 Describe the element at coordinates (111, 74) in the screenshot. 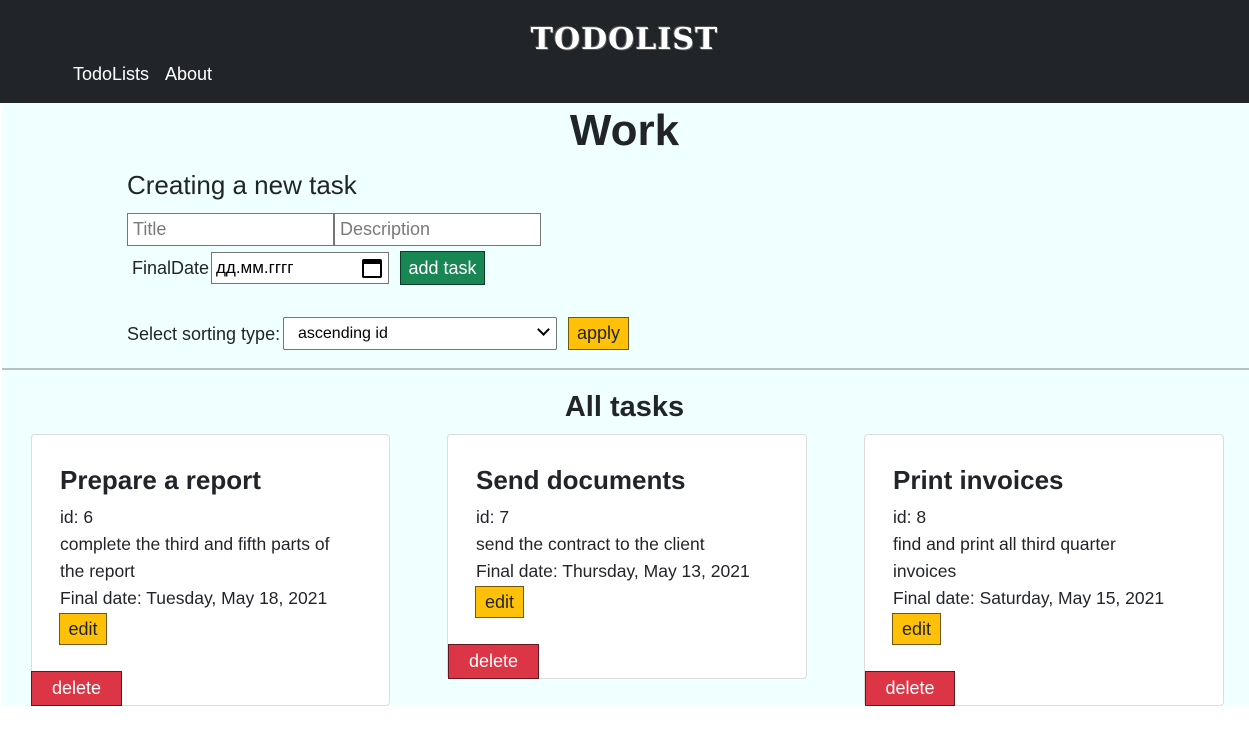

I see `nav-link-todolists: TodoLists` at that location.